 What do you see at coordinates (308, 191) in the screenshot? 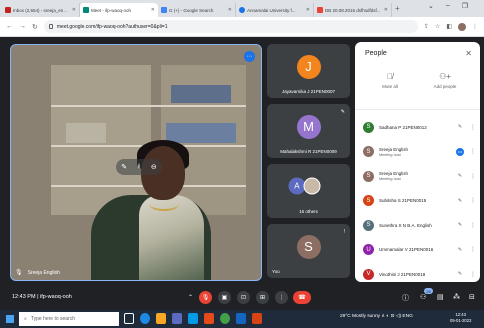
I see `others-tile: A 16 others` at bounding box center [308, 191].